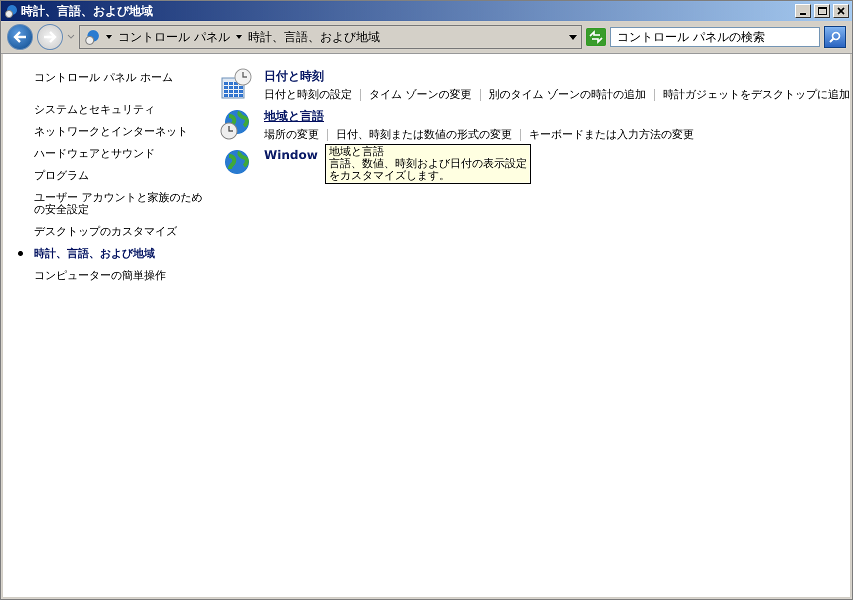 Image resolution: width=853 pixels, height=600 pixels. Describe the element at coordinates (113, 110) in the screenshot. I see `sidebar-item: システムとセキュリティ` at that location.